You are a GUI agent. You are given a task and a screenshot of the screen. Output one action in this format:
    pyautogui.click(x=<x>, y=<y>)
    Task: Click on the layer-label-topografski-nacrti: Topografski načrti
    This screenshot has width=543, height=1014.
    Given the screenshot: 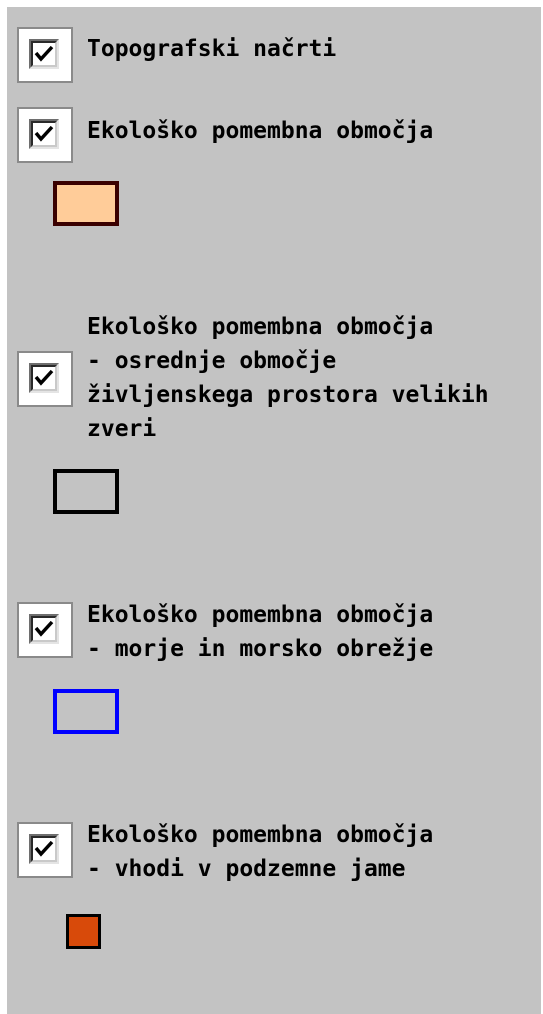 What is the action you would take?
    pyautogui.click(x=211, y=49)
    